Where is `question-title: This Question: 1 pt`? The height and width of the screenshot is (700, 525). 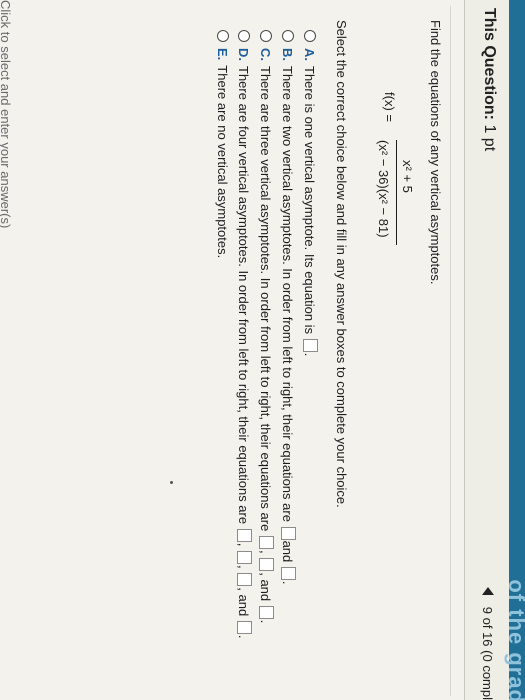
question-title: This Question: 1 pt is located at coordinates (489, 79).